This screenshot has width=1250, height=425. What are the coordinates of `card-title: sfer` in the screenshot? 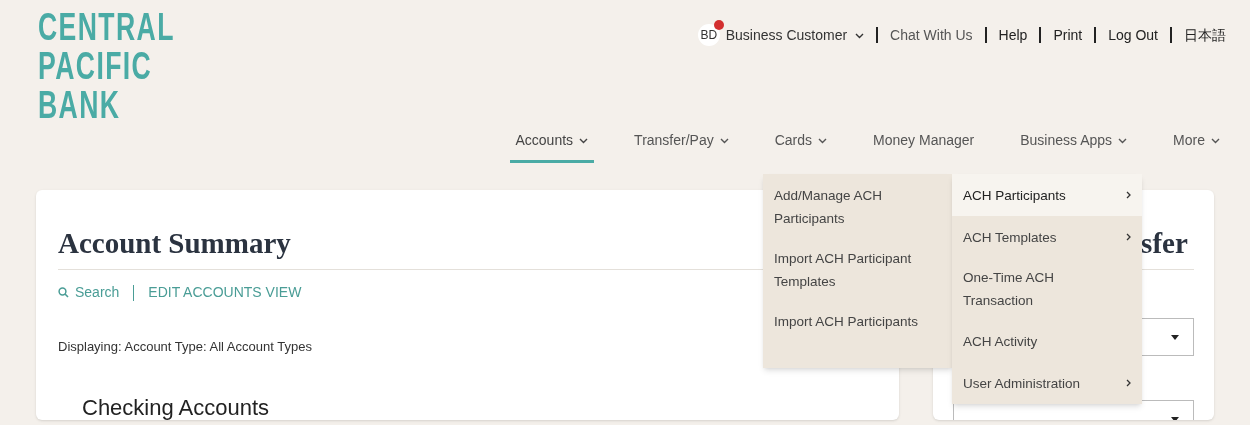 It's located at (1164, 243).